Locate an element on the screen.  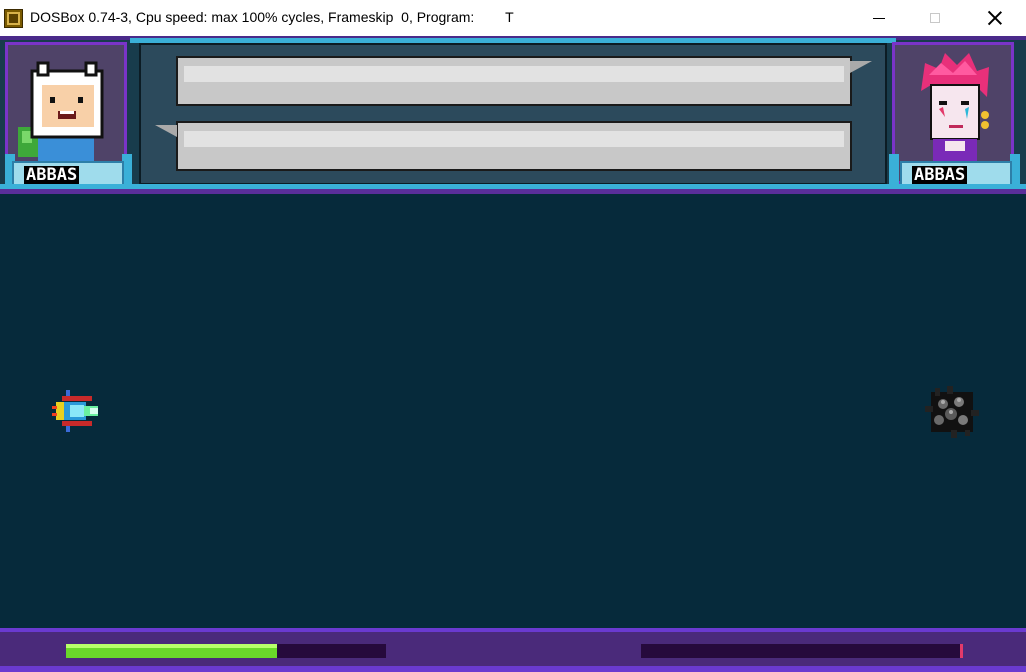
dialogue-text-top is located at coordinates (514, 74).